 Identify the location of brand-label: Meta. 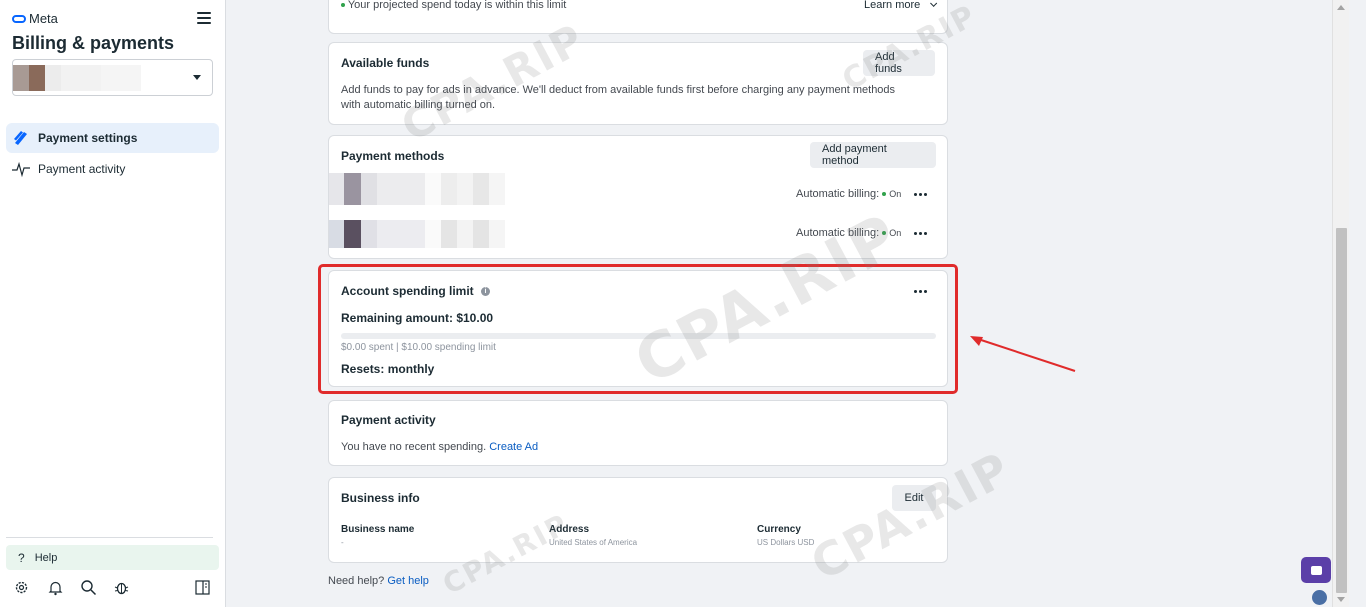
(43, 18).